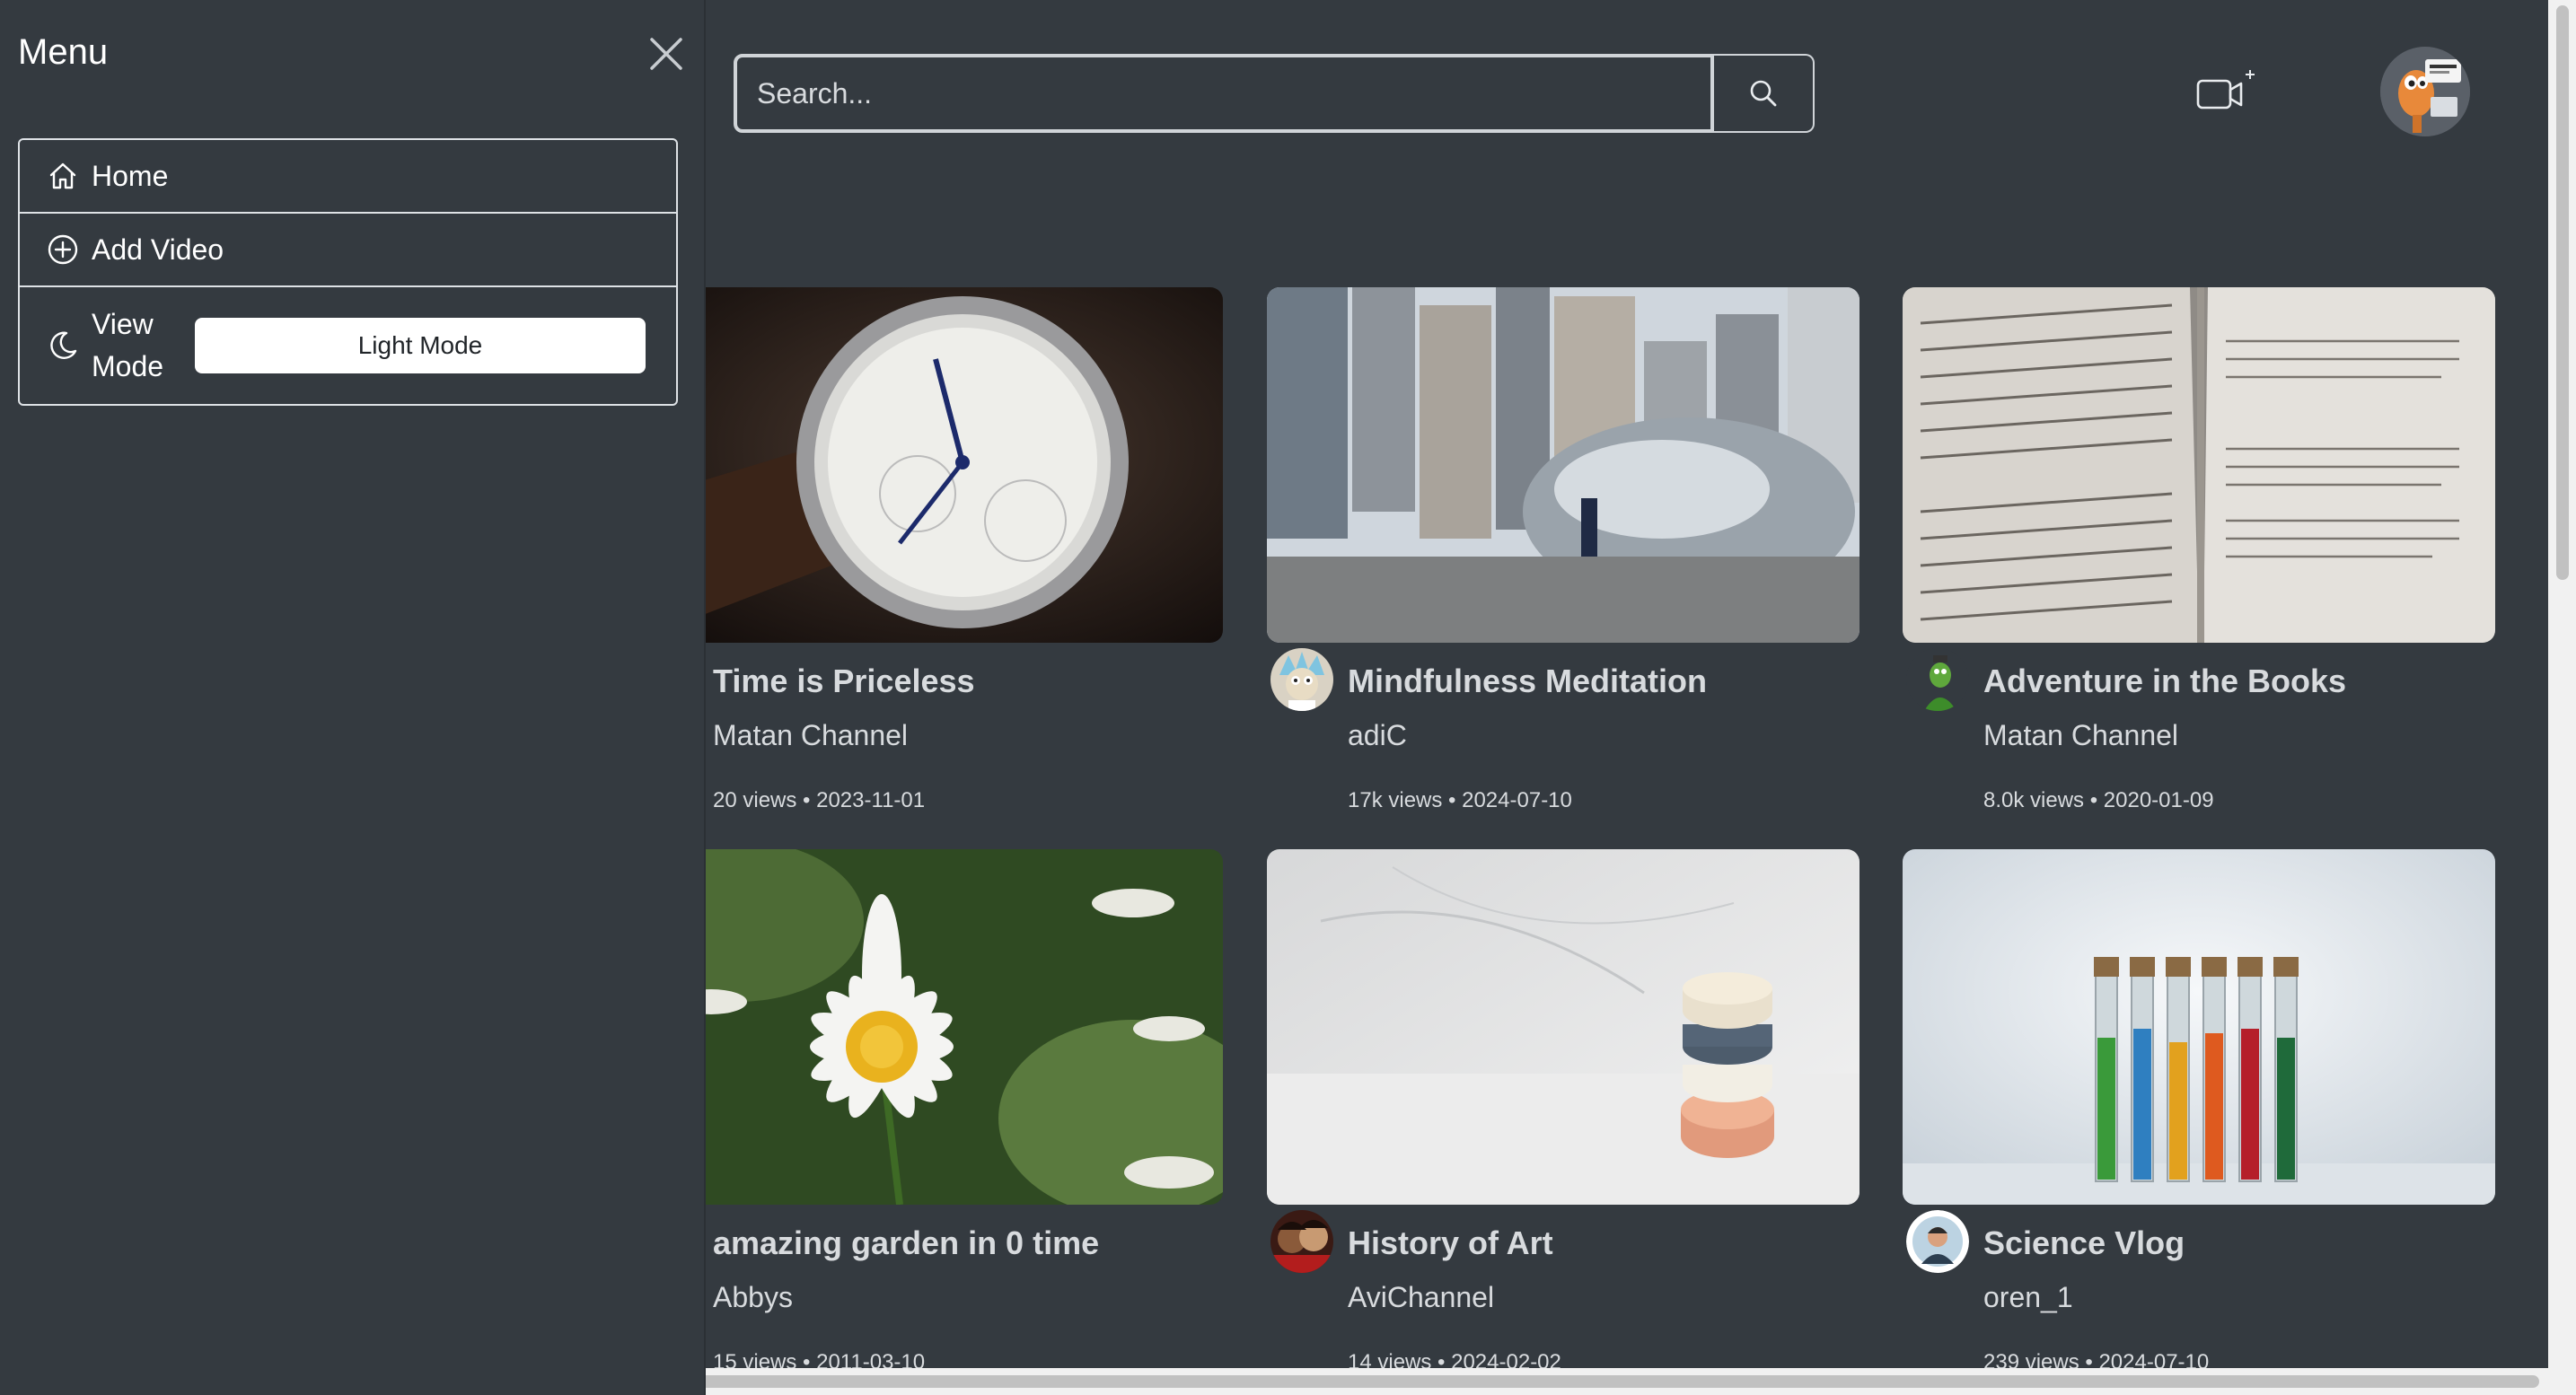 The image size is (2576, 1395). I want to click on sidebar-item-view-mode: View Mode Light Mode, so click(348, 345).